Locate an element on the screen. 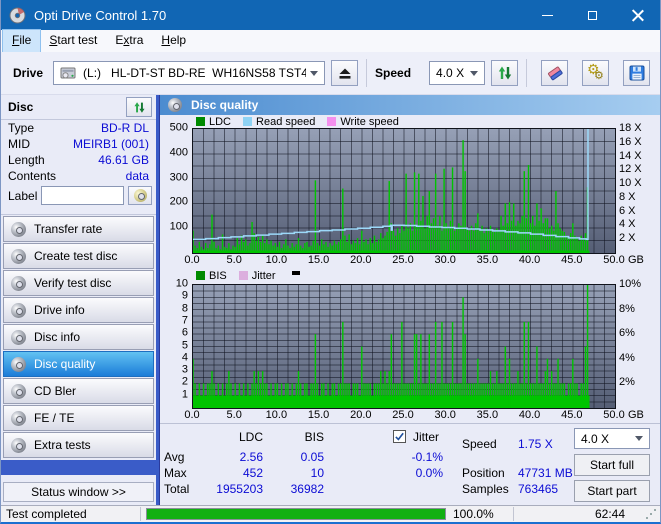  settings-button: ⚙ ⚙ is located at coordinates (596, 73).